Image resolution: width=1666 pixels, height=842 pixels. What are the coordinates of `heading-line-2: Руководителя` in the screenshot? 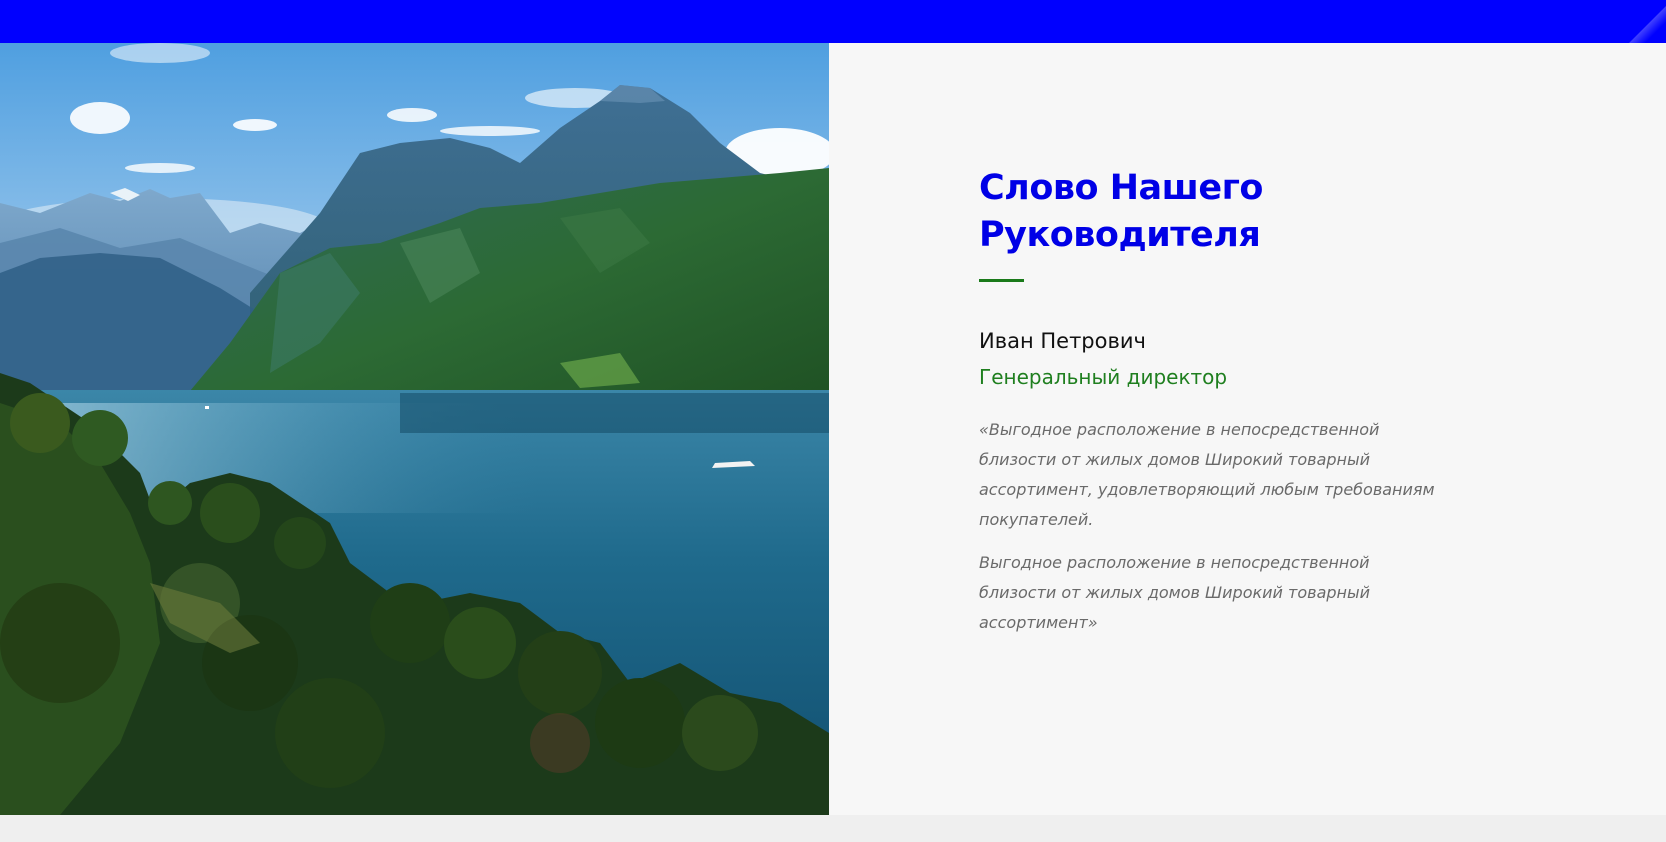 It's located at (1120, 235).